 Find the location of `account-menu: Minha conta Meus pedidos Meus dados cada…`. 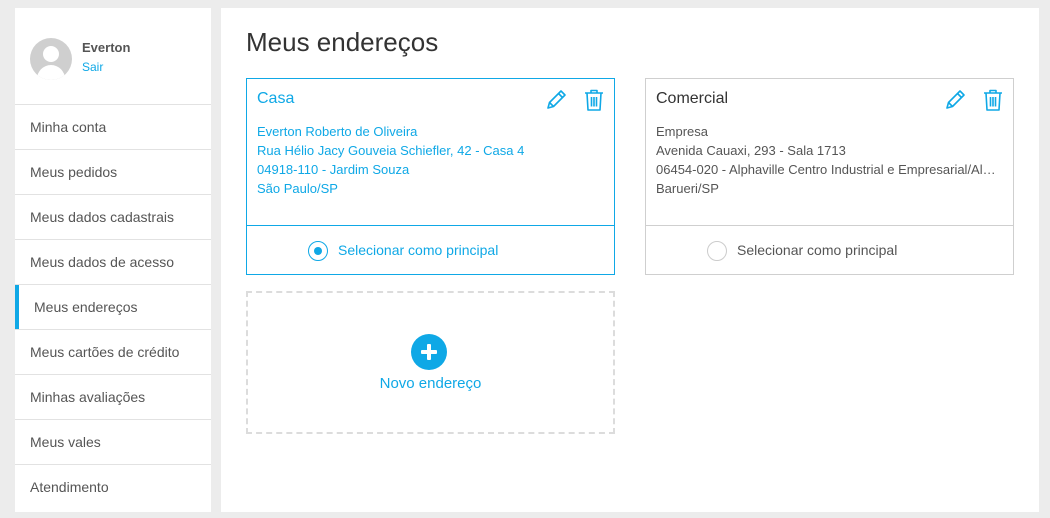

account-menu: Minha conta Meus pedidos Meus dados cada… is located at coordinates (113, 307).